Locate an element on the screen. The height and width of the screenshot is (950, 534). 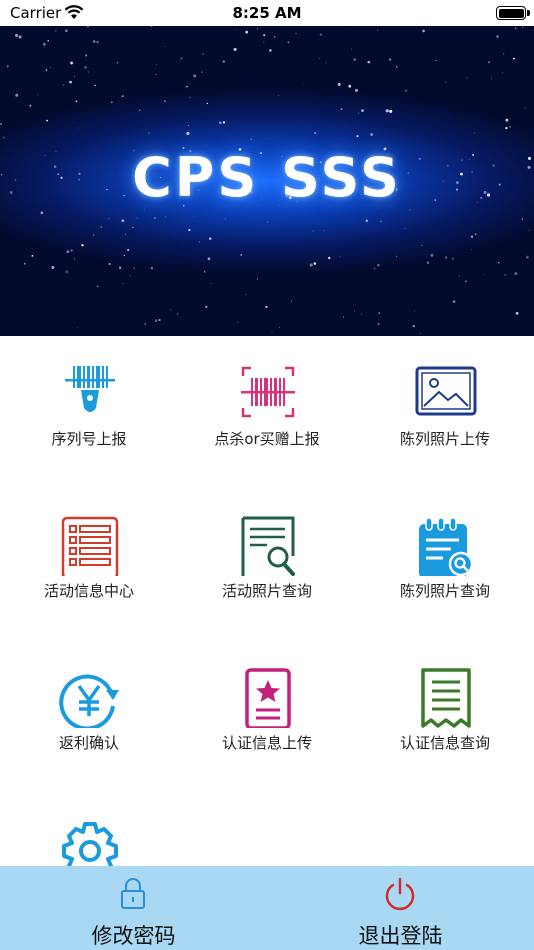
star-certificate-icon is located at coordinates (268, 698).